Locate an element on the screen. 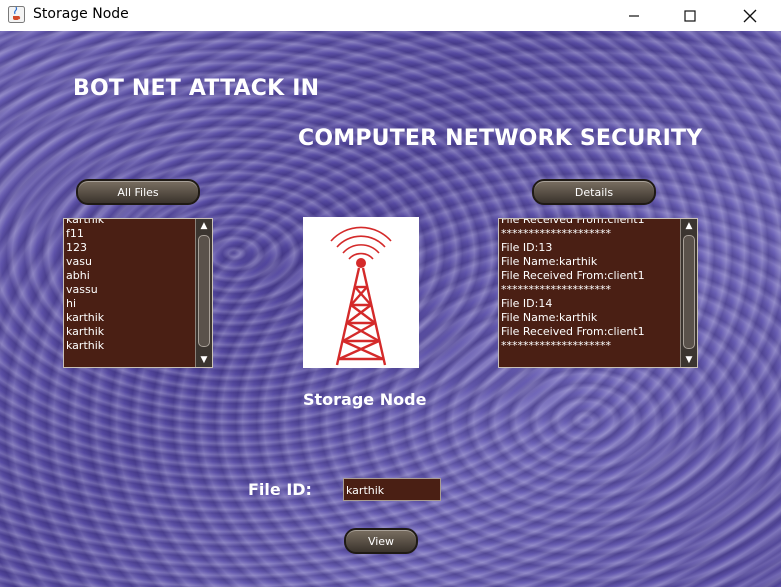 Image resolution: width=781 pixels, height=587 pixels. close-button is located at coordinates (750, 15).